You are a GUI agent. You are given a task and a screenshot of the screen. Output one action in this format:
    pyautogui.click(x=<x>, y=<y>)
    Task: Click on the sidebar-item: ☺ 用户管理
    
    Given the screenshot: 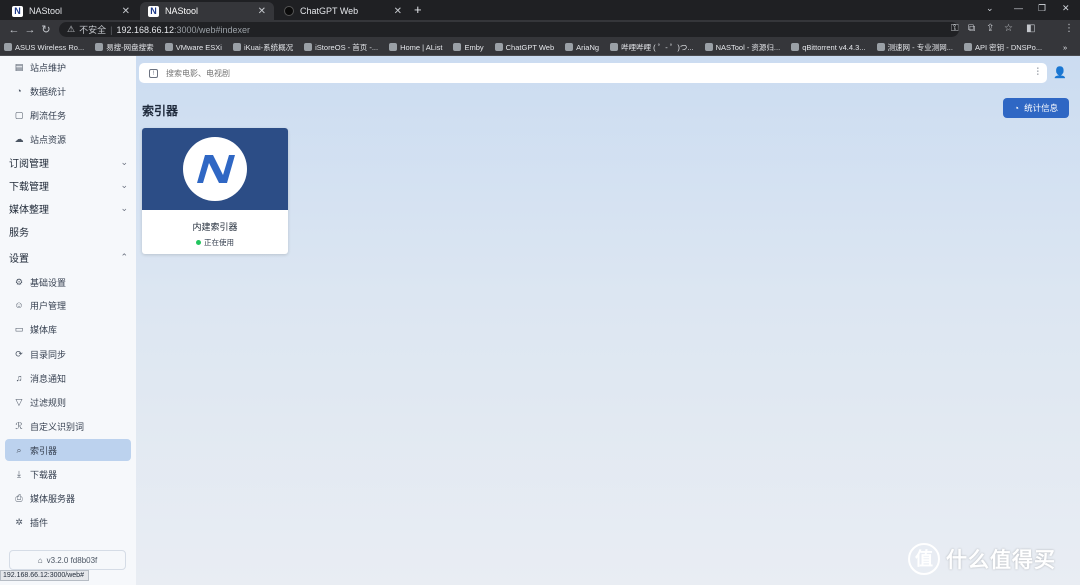 What is the action you would take?
    pyautogui.click(x=66, y=305)
    